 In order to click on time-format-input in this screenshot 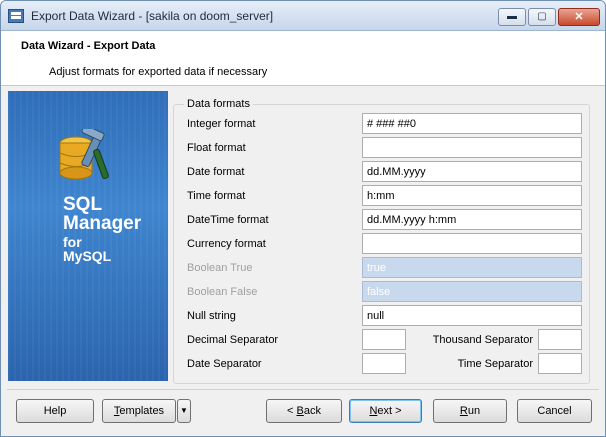, I will do `click(472, 195)`.